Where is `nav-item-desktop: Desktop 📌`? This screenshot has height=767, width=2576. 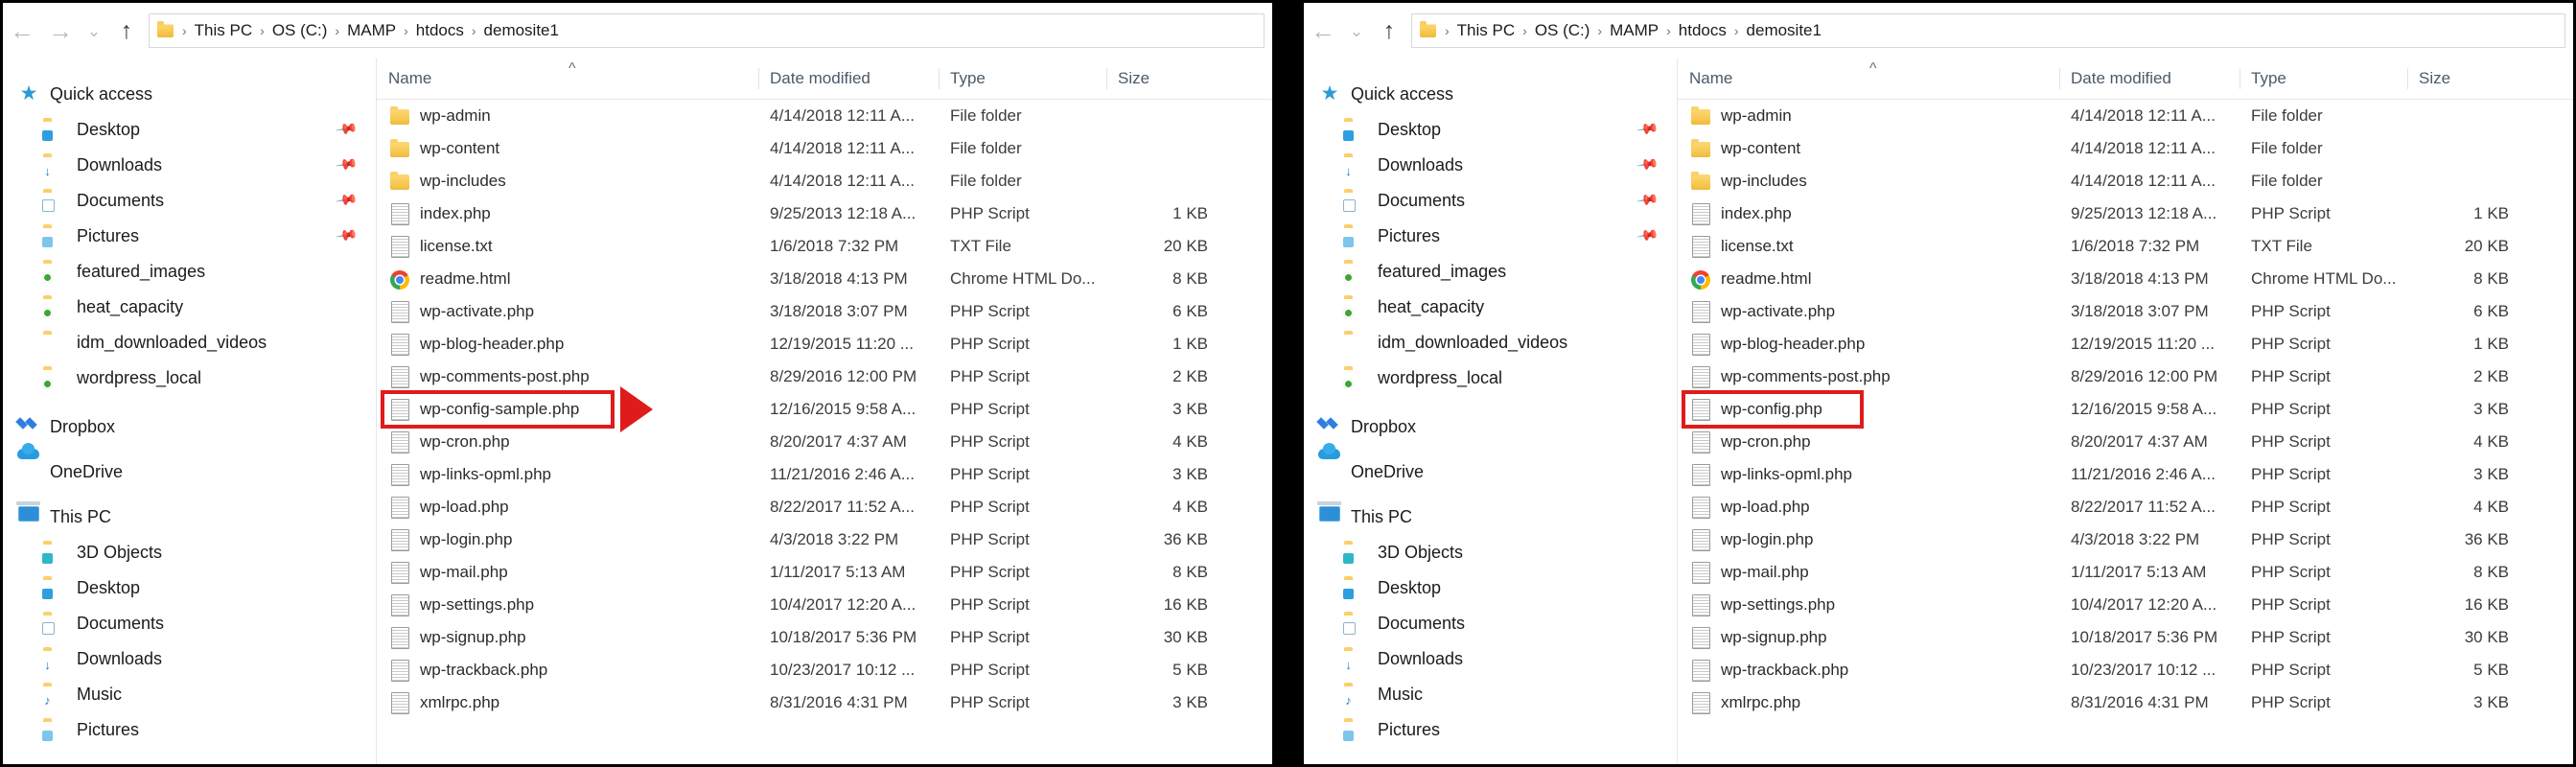
nav-item-desktop: Desktop 📌 is located at coordinates (1491, 129).